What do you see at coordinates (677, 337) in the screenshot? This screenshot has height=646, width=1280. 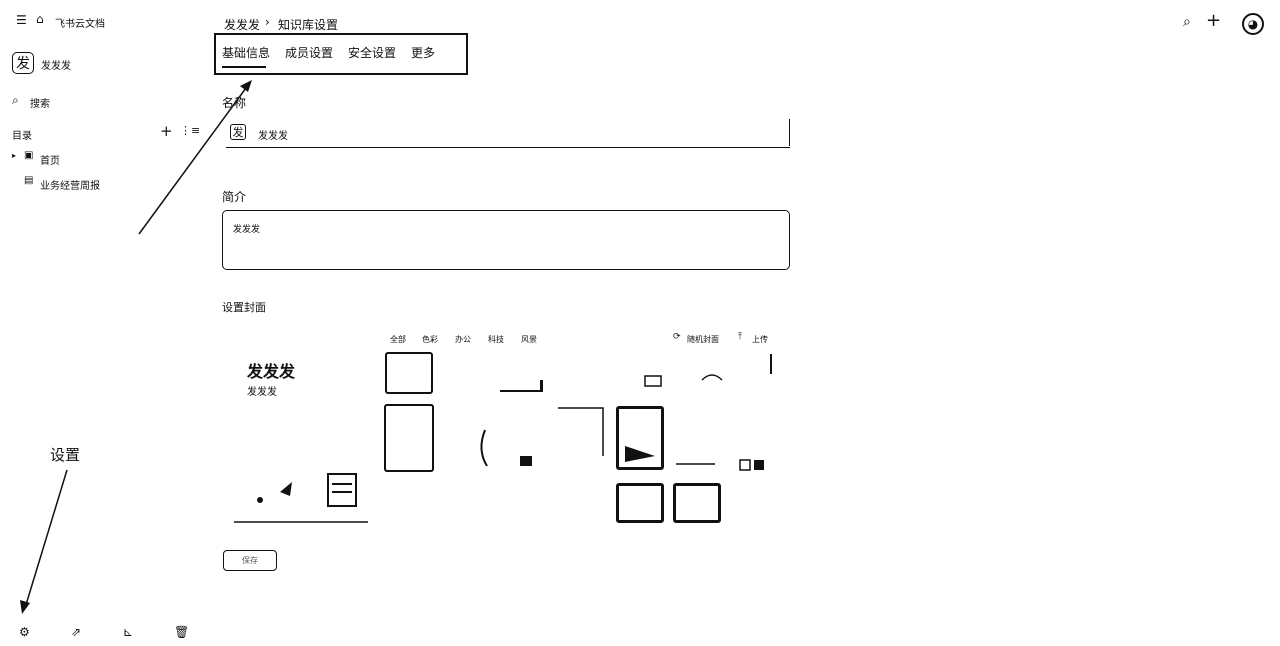 I see `shuffle-icon: ⟳` at bounding box center [677, 337].